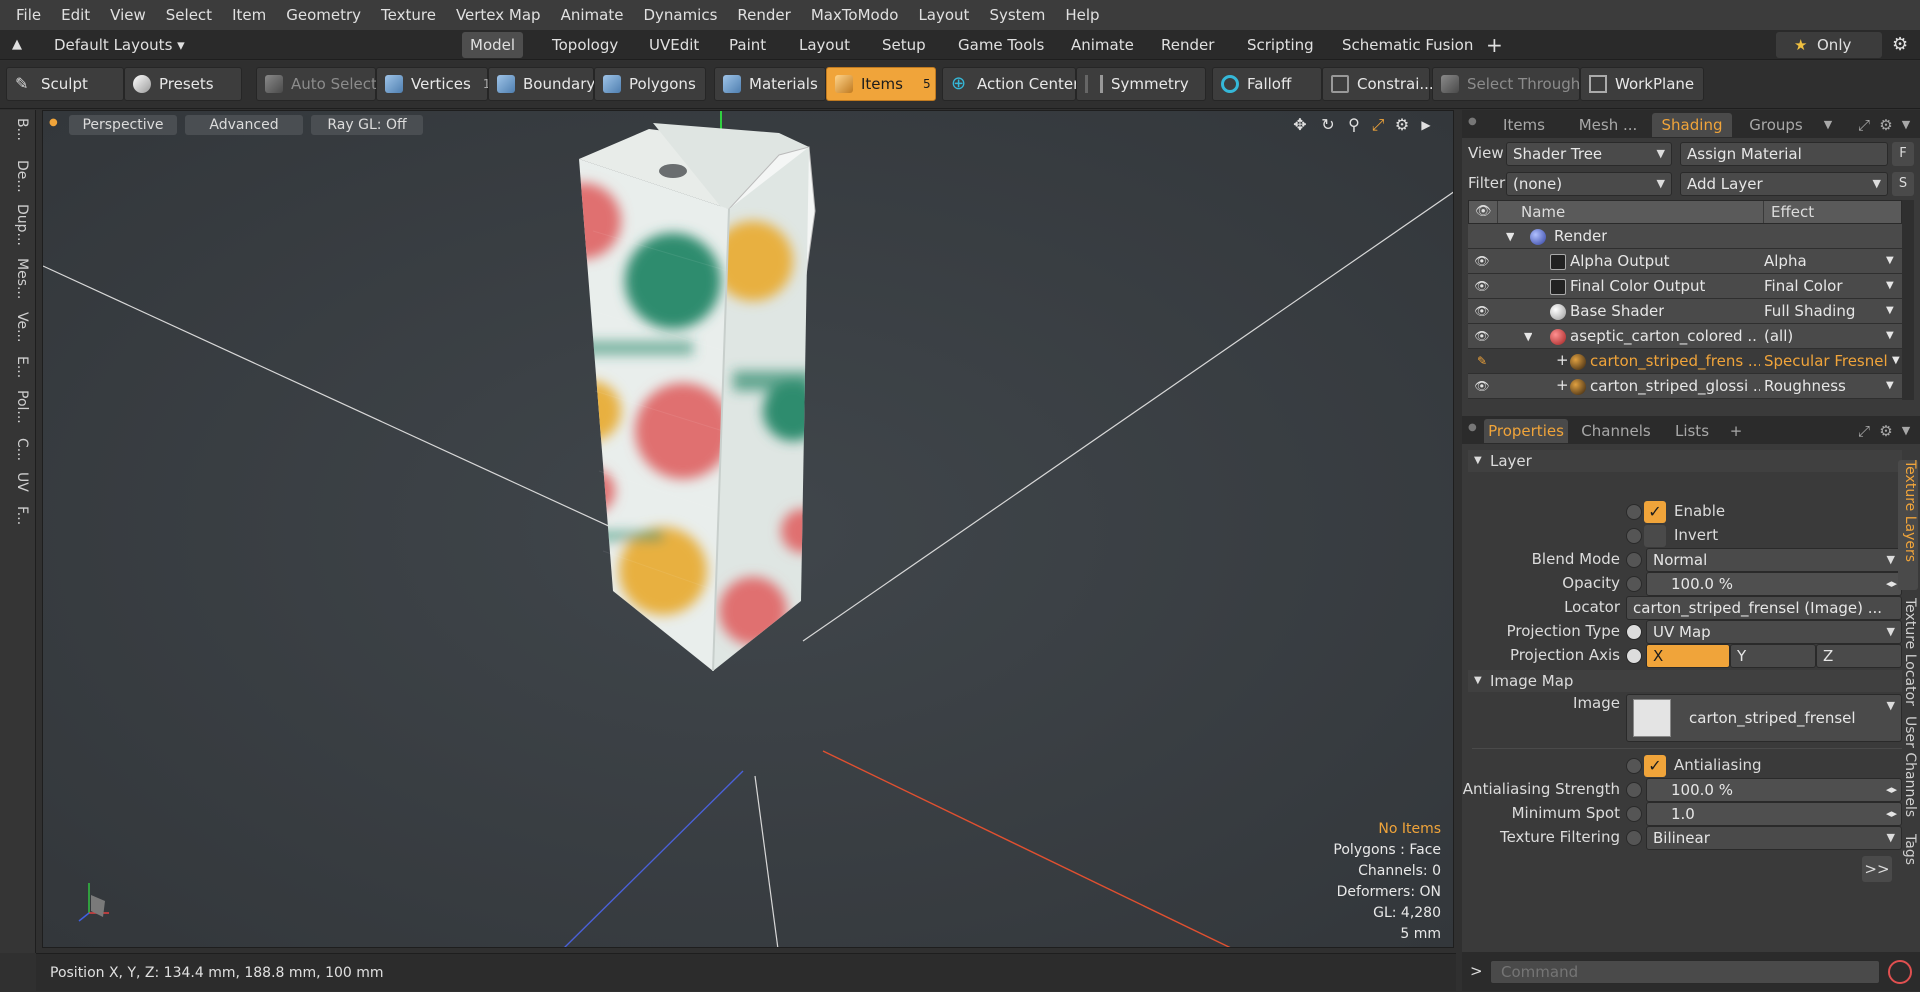  Describe the element at coordinates (1692, 431) in the screenshot. I see `tab-lists: Lists` at that location.